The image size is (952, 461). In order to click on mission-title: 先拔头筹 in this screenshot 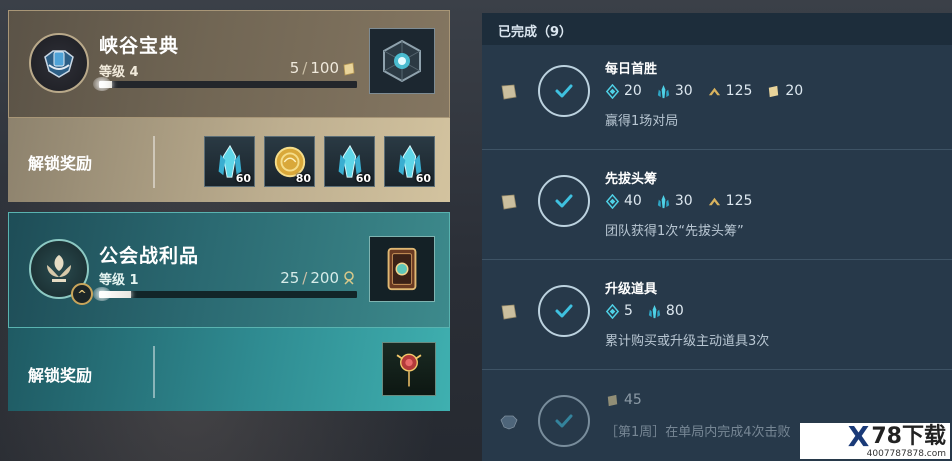, I will do `click(631, 179)`.